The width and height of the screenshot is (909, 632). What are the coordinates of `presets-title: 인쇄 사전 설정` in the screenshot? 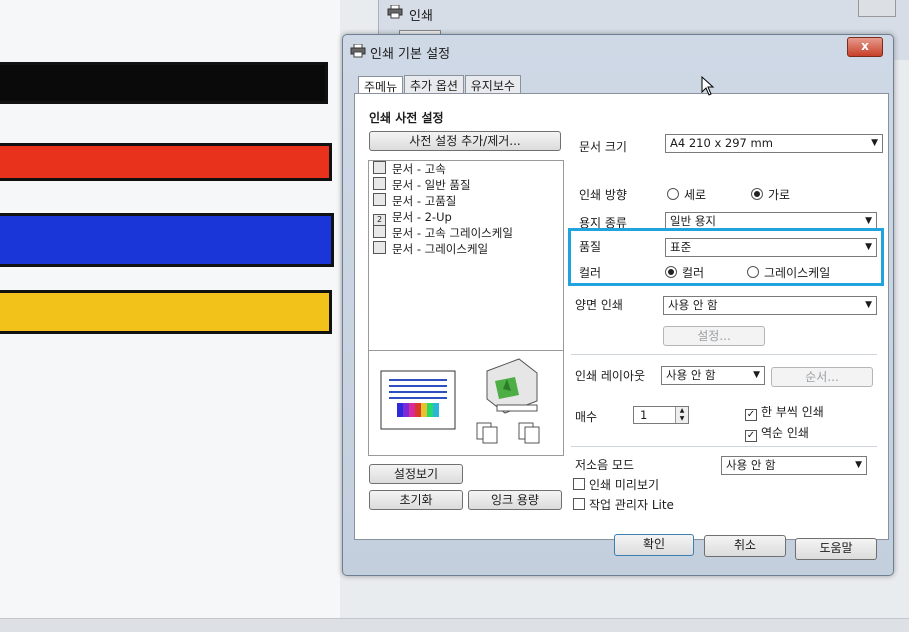 It's located at (406, 118).